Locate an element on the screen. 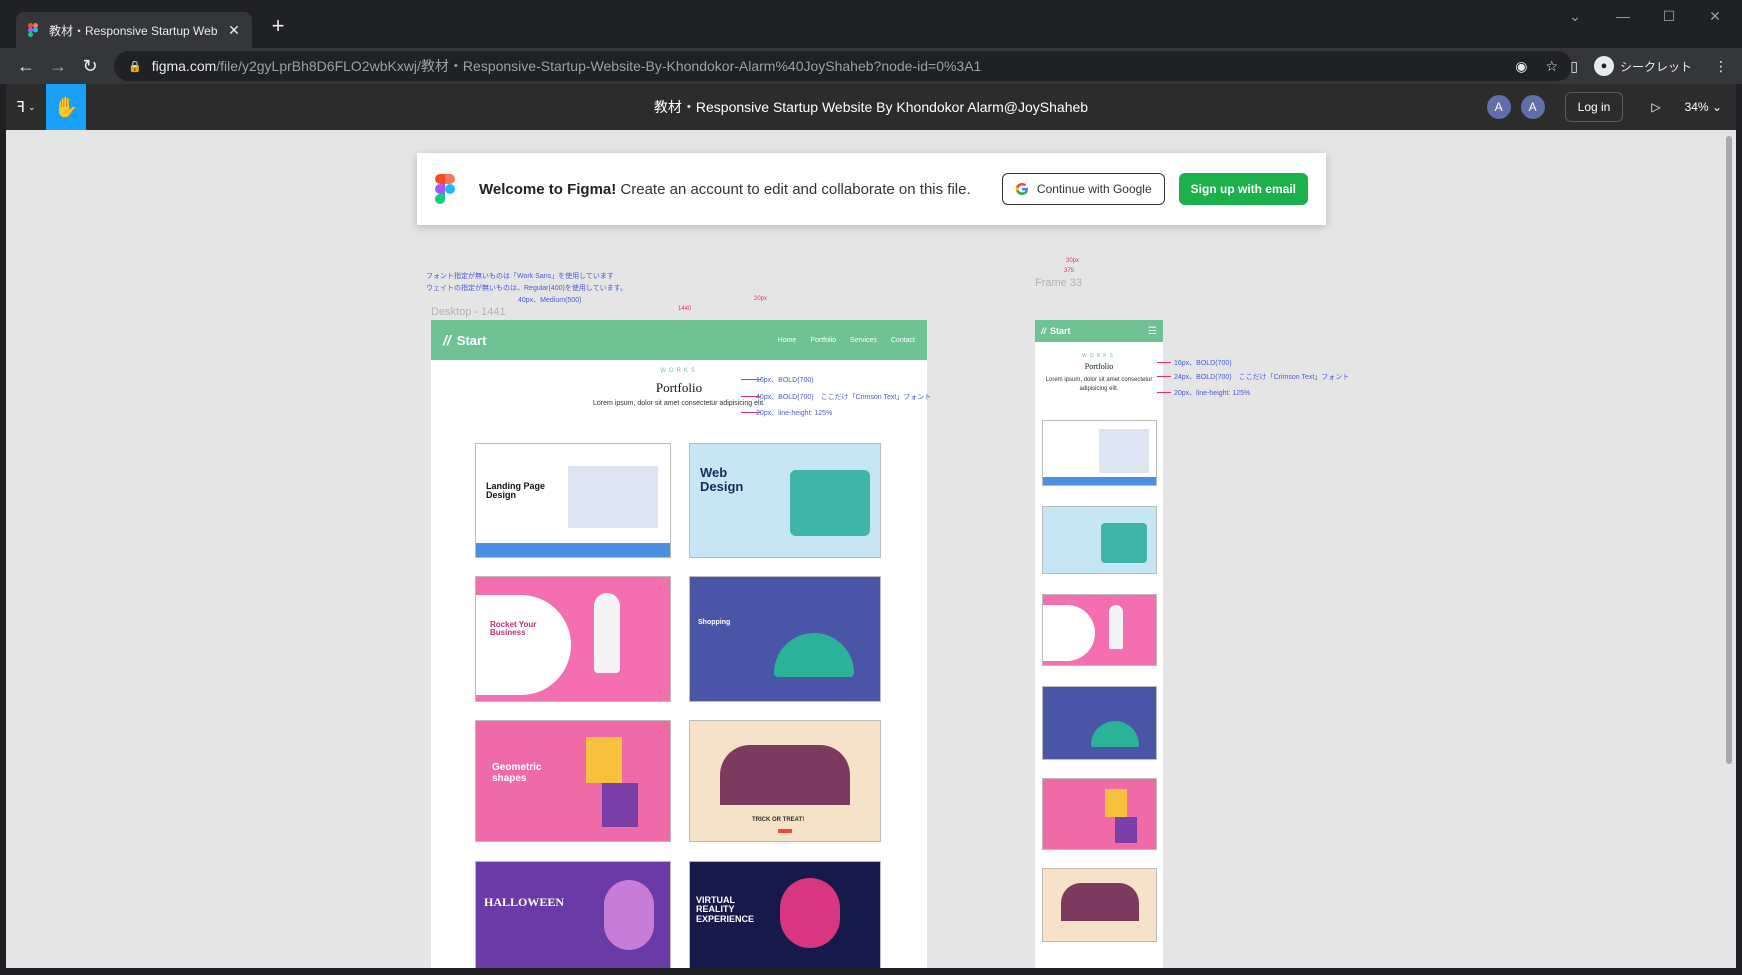 Image resolution: width=1742 pixels, height=975 pixels. signup-email-button: Sign up with email is located at coordinates (1243, 189).